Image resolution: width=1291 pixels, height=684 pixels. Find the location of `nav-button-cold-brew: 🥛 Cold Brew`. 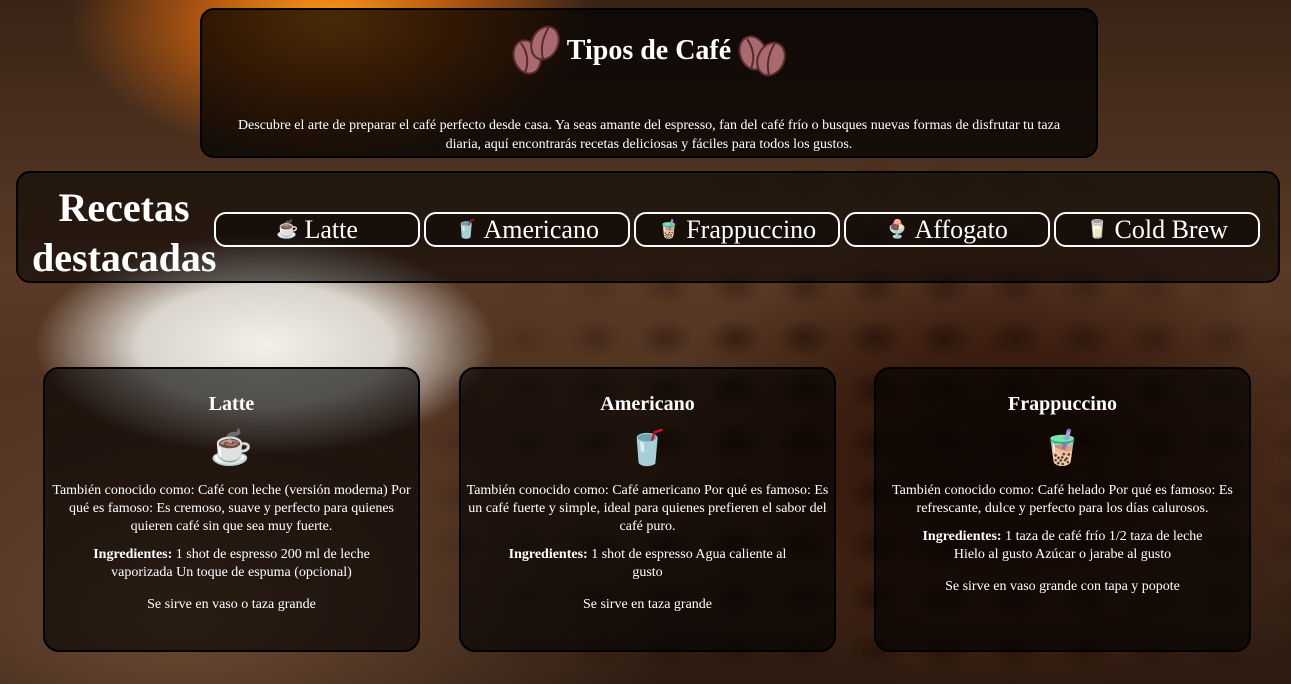

nav-button-cold-brew: 🥛 Cold Brew is located at coordinates (1157, 229).